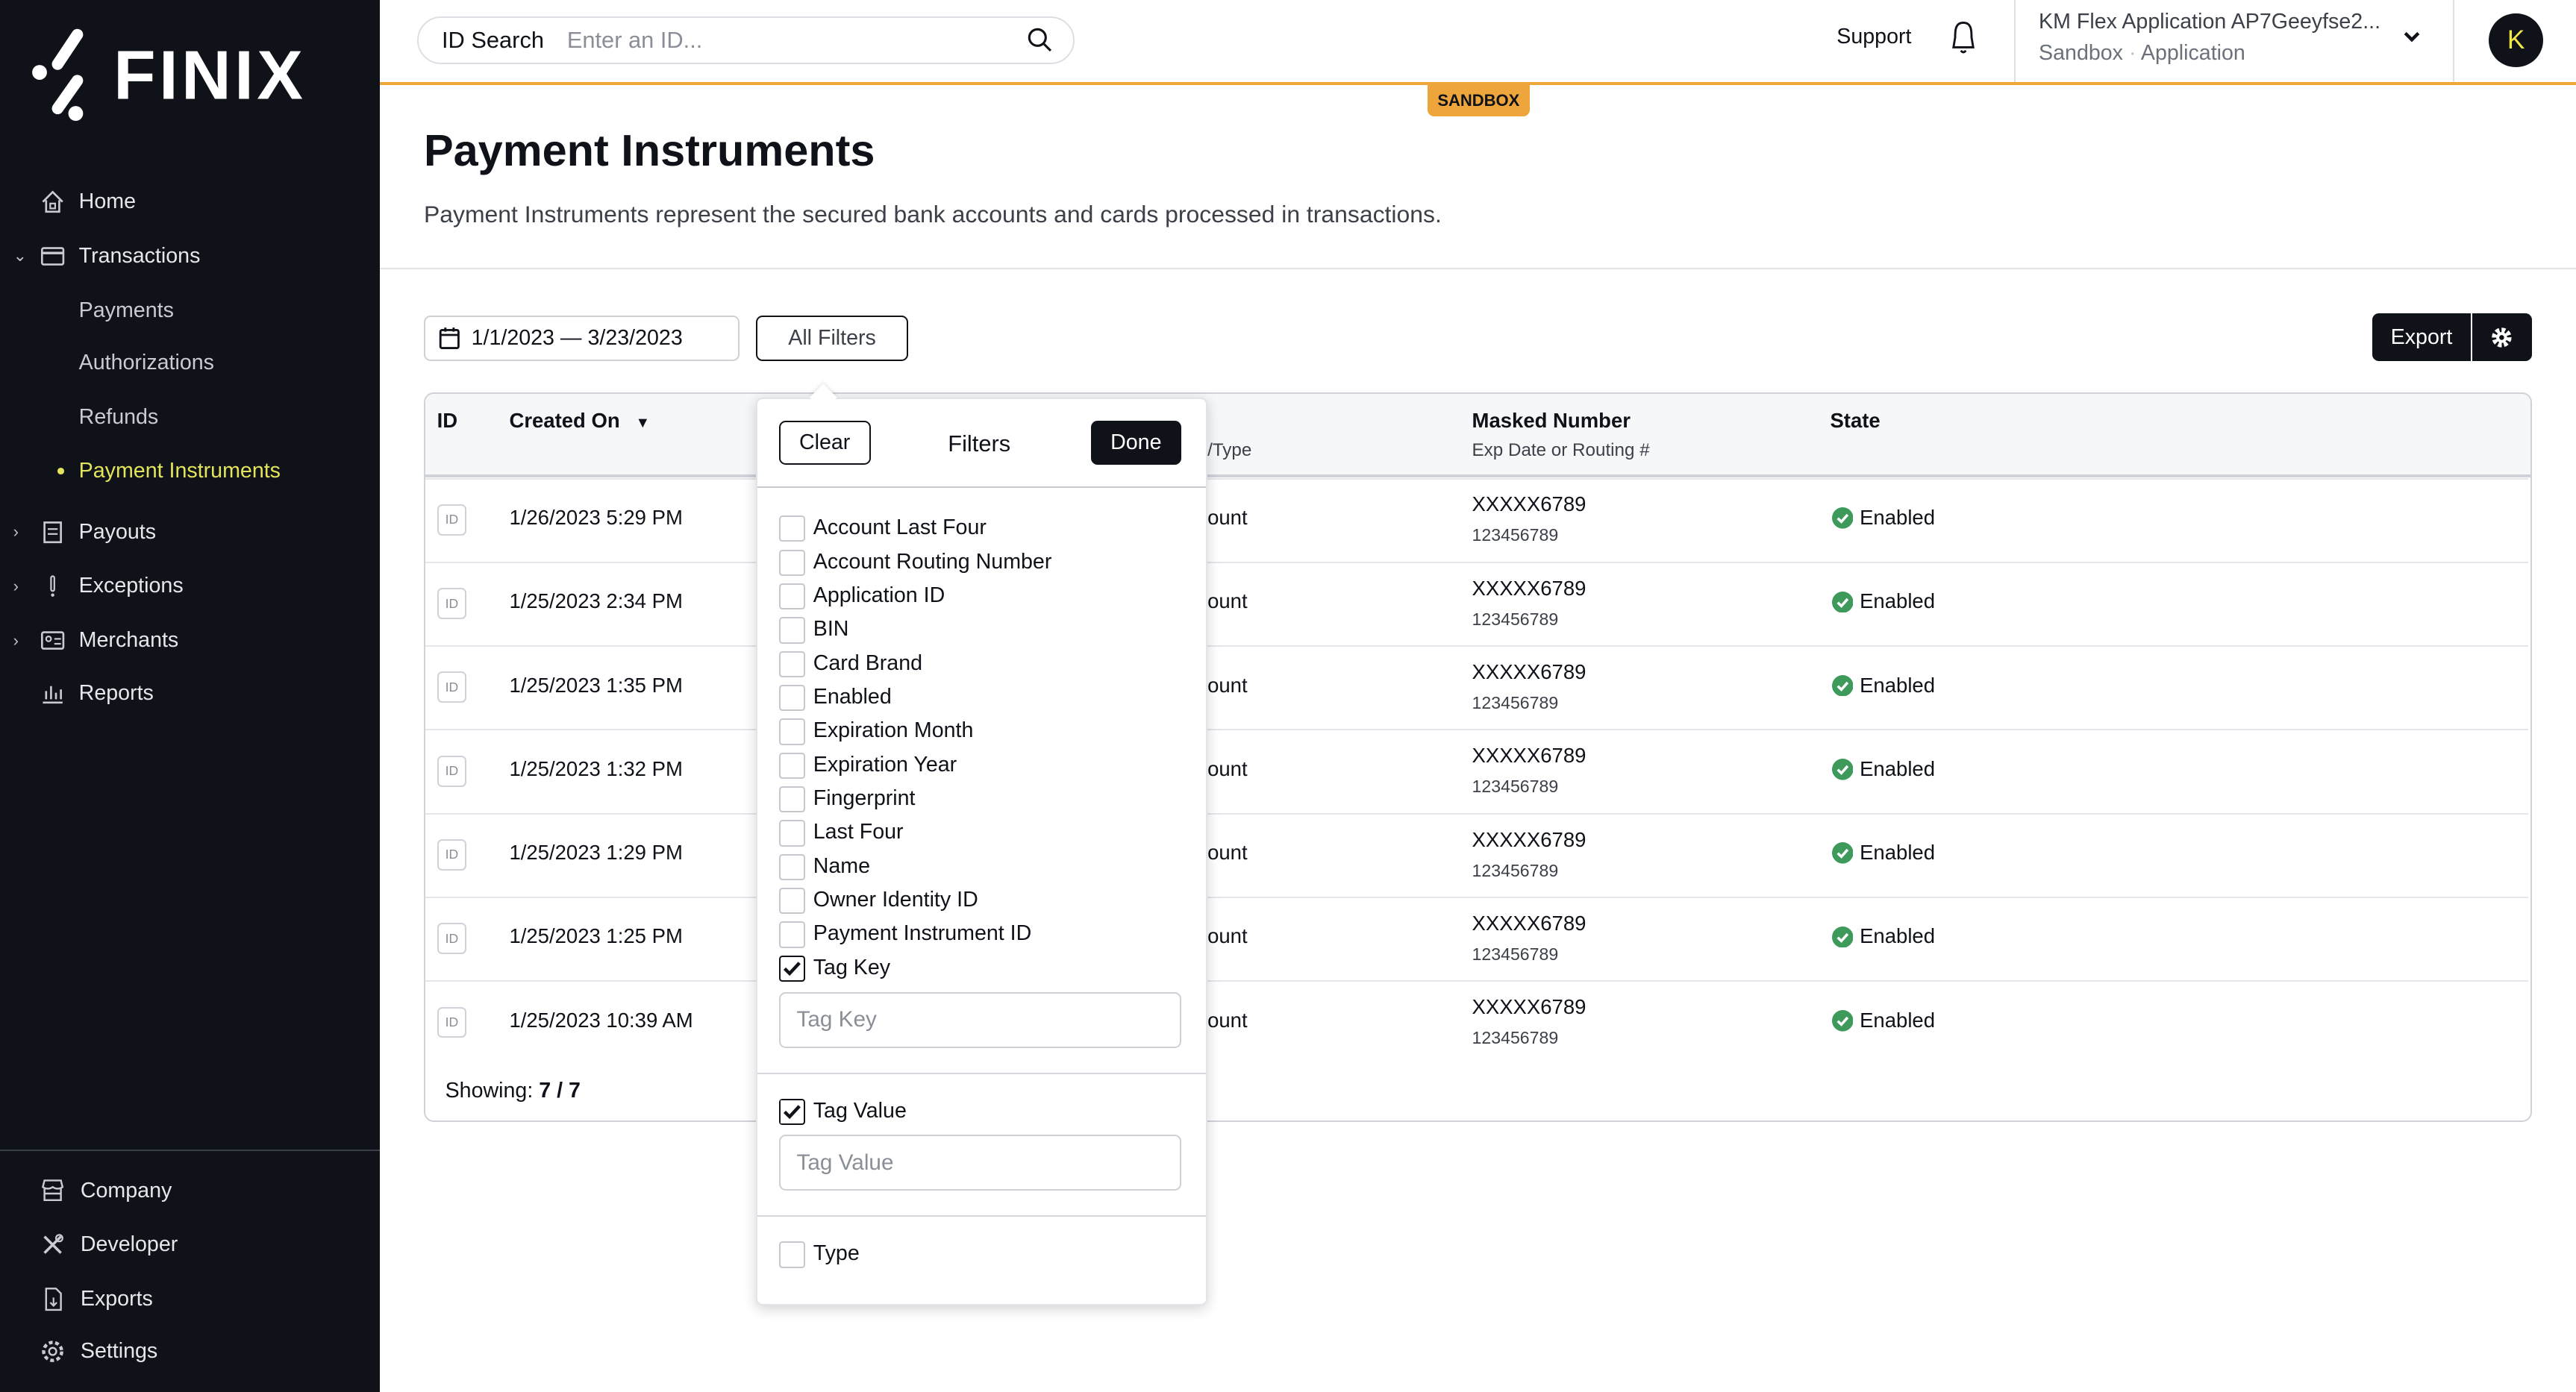 Image resolution: width=2576 pixels, height=1392 pixels. I want to click on sidebar-item-exceptions: › Exceptions, so click(190, 586).